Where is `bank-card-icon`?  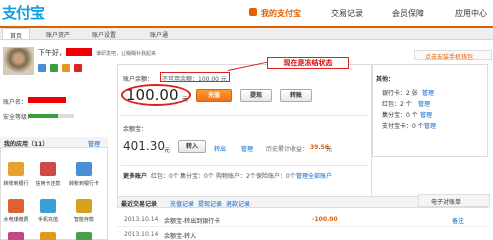 bank-card-icon is located at coordinates (84, 169).